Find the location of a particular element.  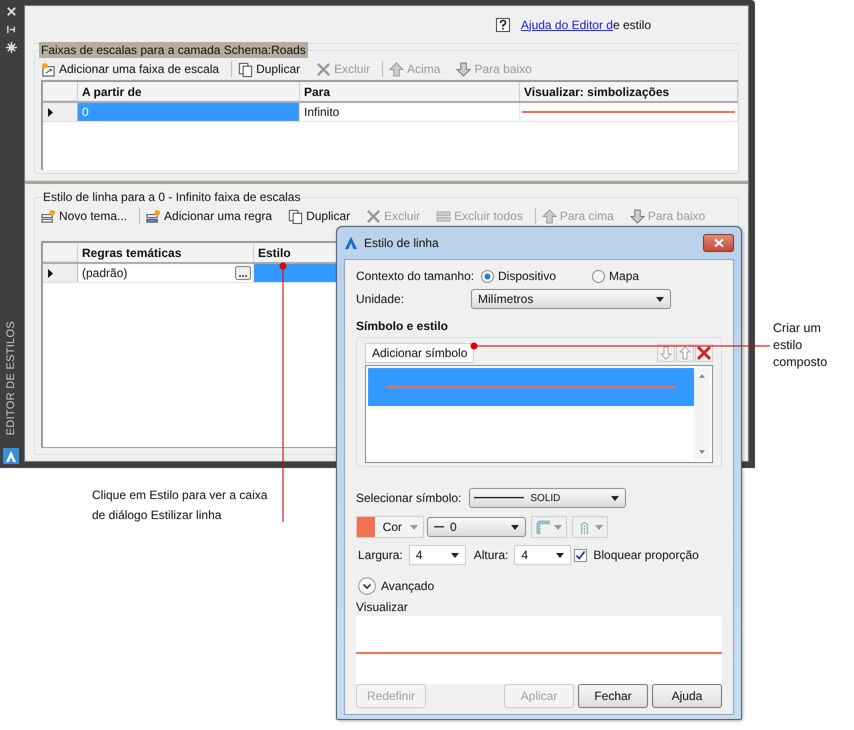

radio-label: Mapa is located at coordinates (624, 276).